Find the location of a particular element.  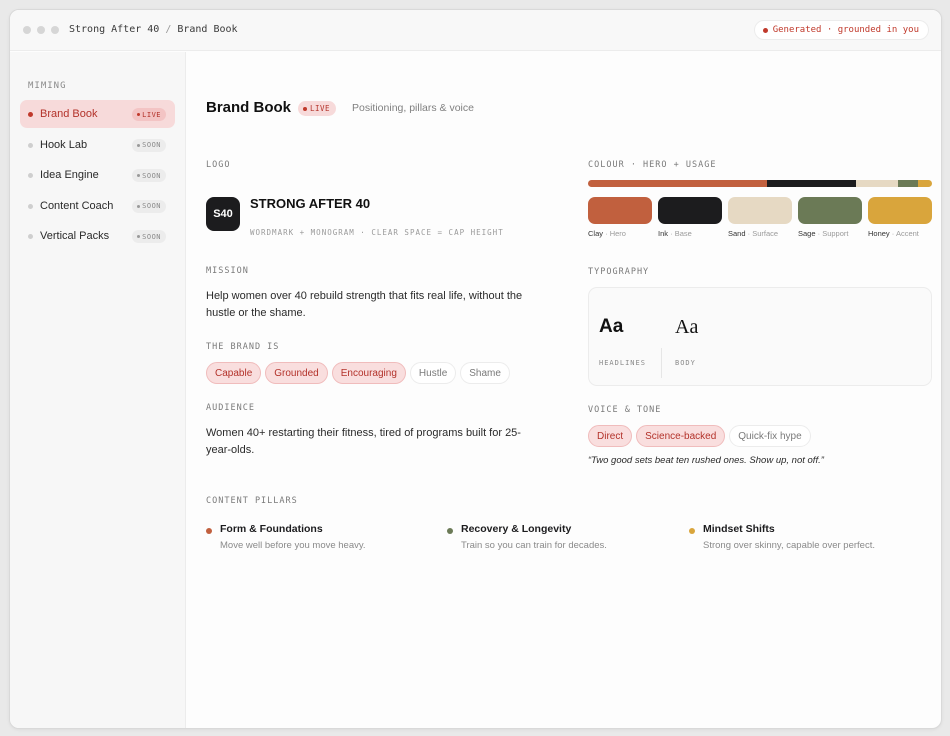

swatch-role: Surface is located at coordinates (765, 233).